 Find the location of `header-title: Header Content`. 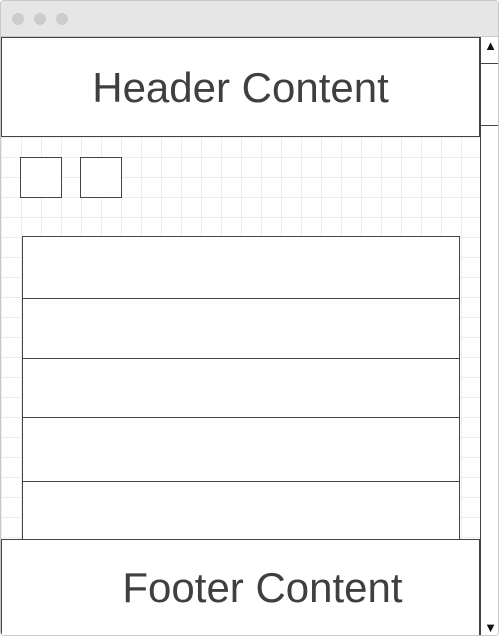

header-title: Header Content is located at coordinates (240, 87).